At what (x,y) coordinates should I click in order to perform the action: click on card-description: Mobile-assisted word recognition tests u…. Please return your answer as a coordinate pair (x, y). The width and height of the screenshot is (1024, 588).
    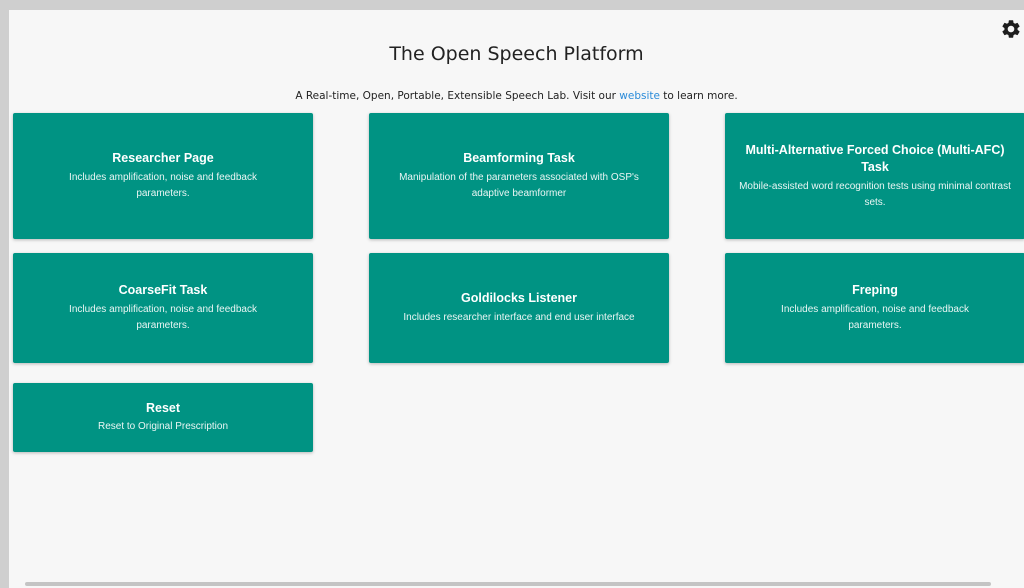
    Looking at the image, I should click on (875, 194).